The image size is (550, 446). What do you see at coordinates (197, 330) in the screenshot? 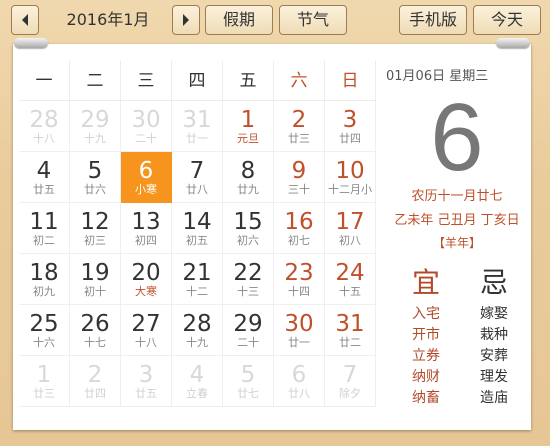
I see `day-cell: 28 十九` at bounding box center [197, 330].